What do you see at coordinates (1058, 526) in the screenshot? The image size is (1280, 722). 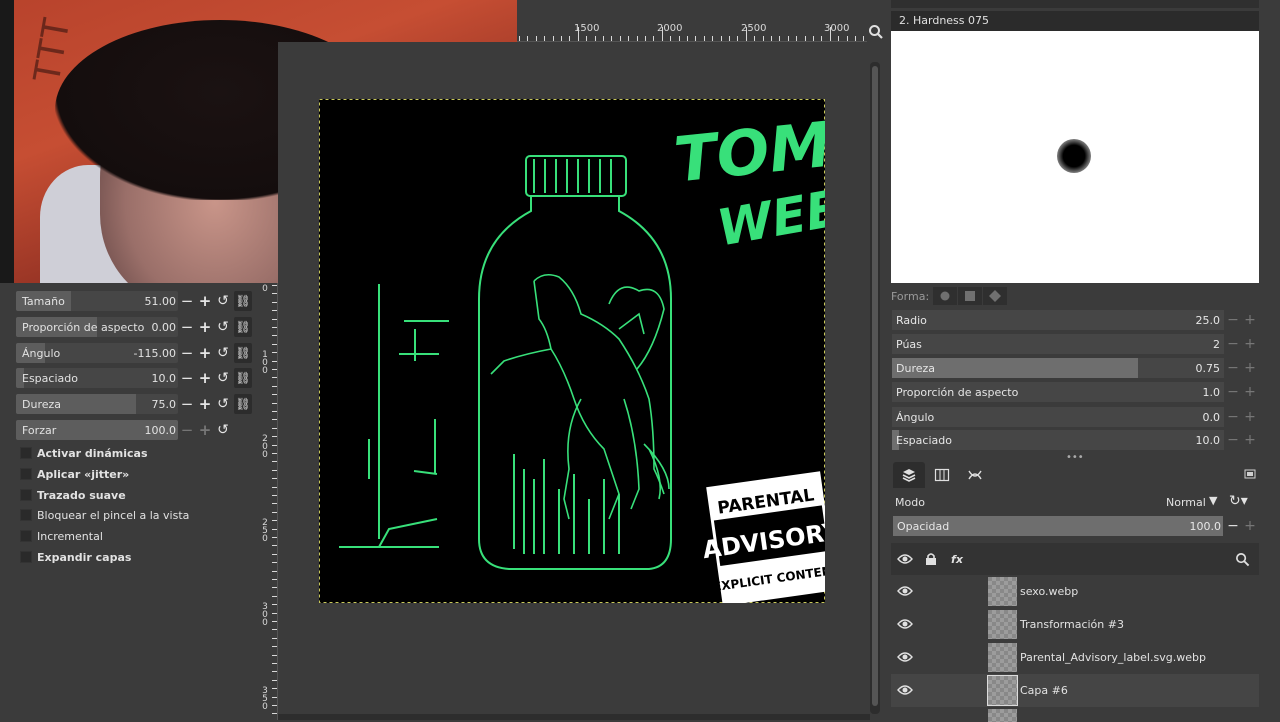 I see `layer-opacity-slider: Opacidad 100.0` at bounding box center [1058, 526].